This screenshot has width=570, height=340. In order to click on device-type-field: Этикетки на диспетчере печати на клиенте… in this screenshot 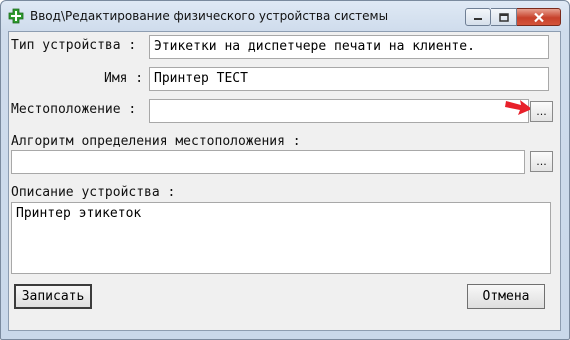, I will do `click(349, 47)`.